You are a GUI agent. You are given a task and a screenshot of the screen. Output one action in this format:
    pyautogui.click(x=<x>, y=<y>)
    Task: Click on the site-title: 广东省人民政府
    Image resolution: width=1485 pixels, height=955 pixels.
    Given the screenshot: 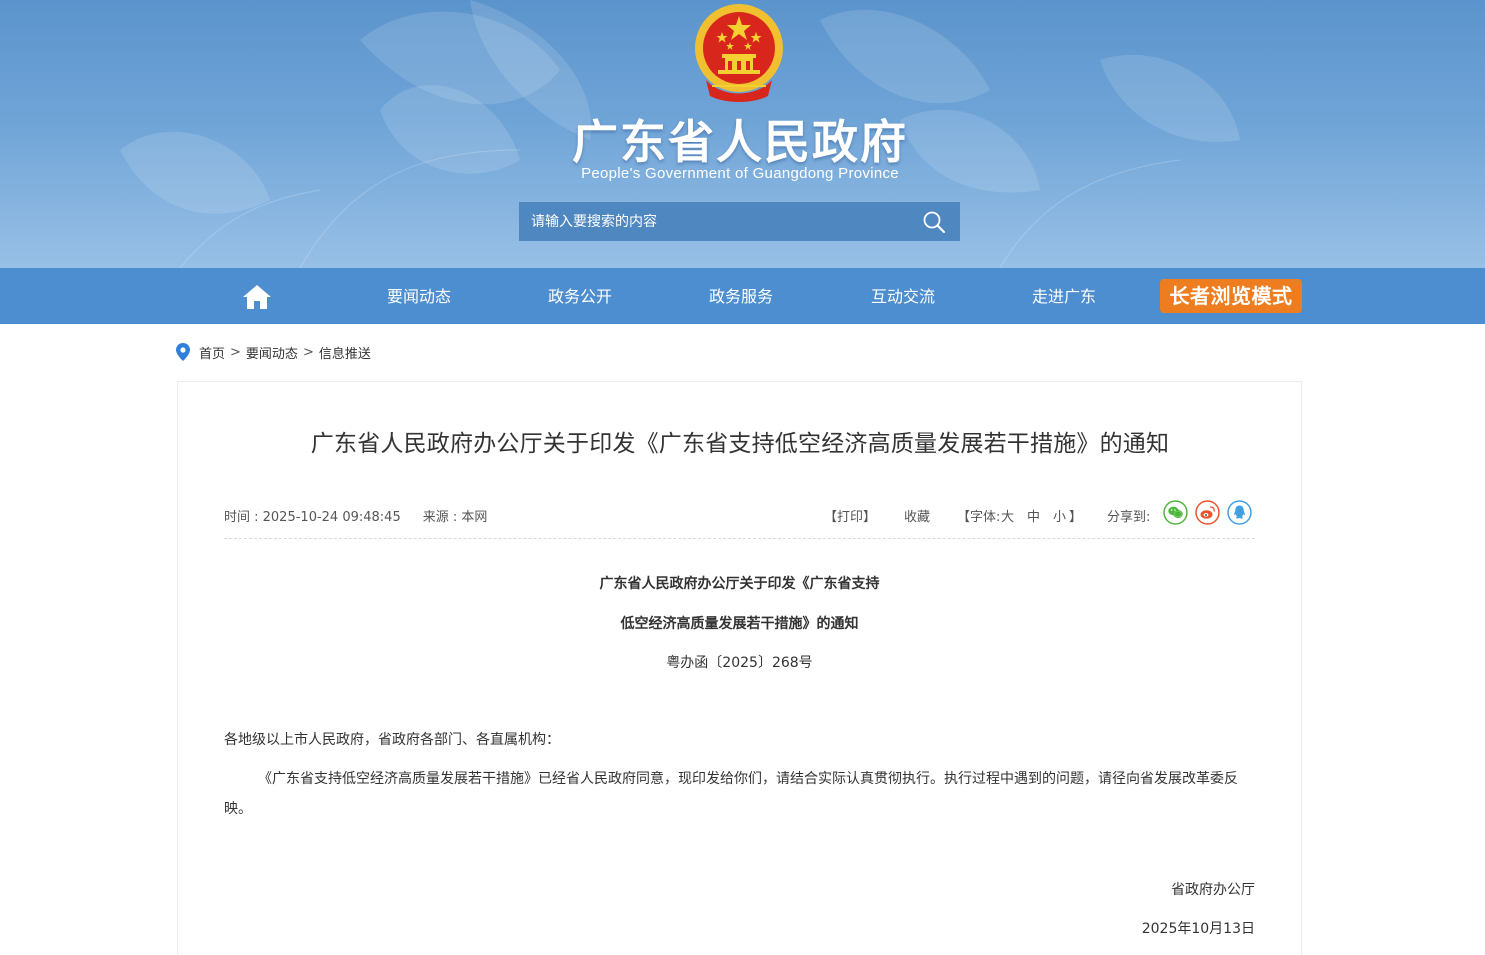 What is the action you would take?
    pyautogui.click(x=740, y=142)
    